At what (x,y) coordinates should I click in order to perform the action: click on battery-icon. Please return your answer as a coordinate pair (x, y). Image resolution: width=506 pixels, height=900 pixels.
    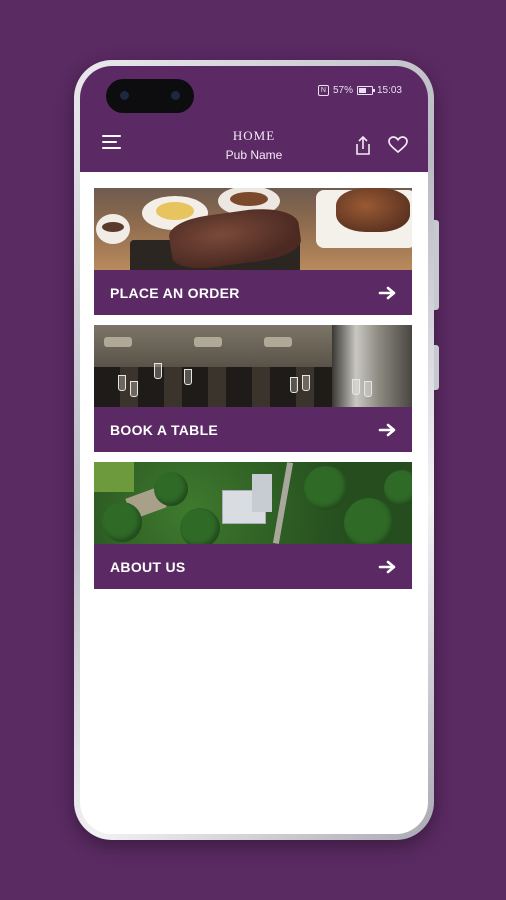
    Looking at the image, I should click on (365, 90).